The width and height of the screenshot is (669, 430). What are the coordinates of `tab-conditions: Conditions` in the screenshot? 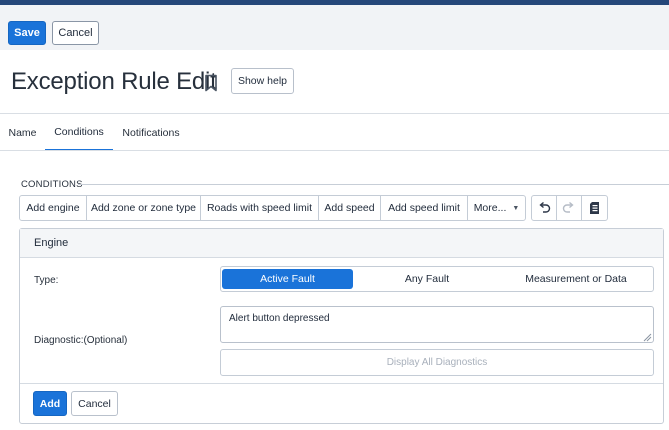 It's located at (79, 132).